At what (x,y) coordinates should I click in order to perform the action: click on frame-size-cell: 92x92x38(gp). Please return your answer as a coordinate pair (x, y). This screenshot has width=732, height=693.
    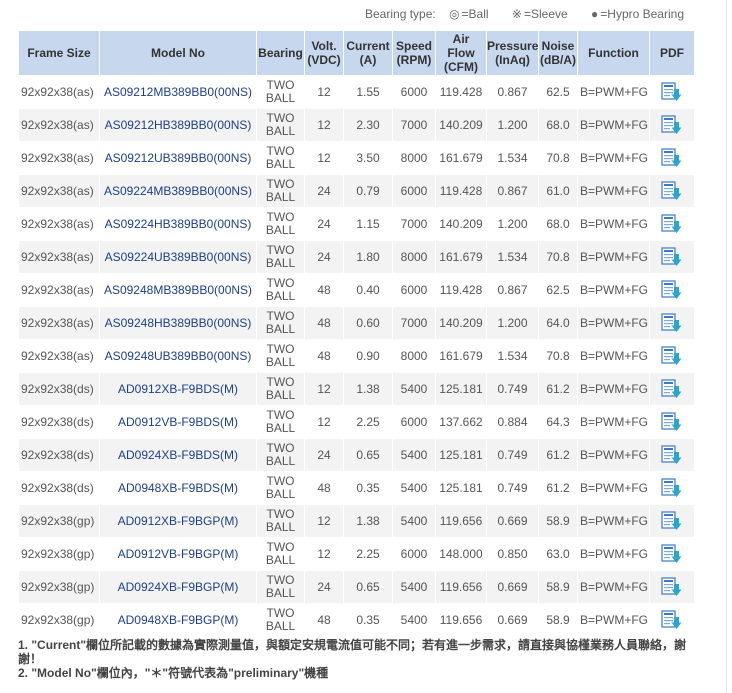
    Looking at the image, I should click on (59, 521).